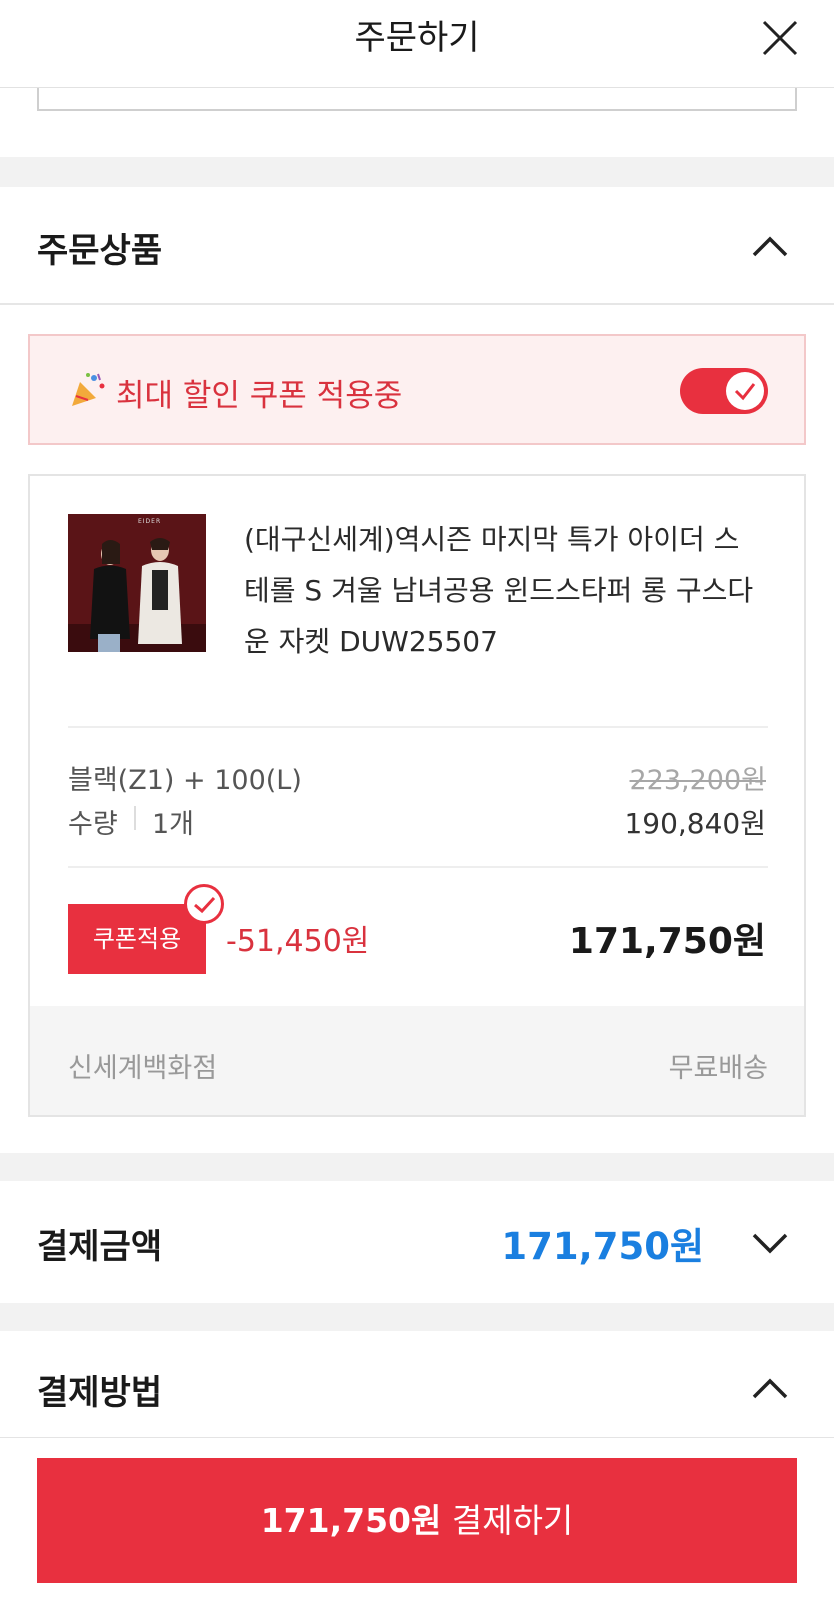  I want to click on quantity-separator, so click(135, 818).